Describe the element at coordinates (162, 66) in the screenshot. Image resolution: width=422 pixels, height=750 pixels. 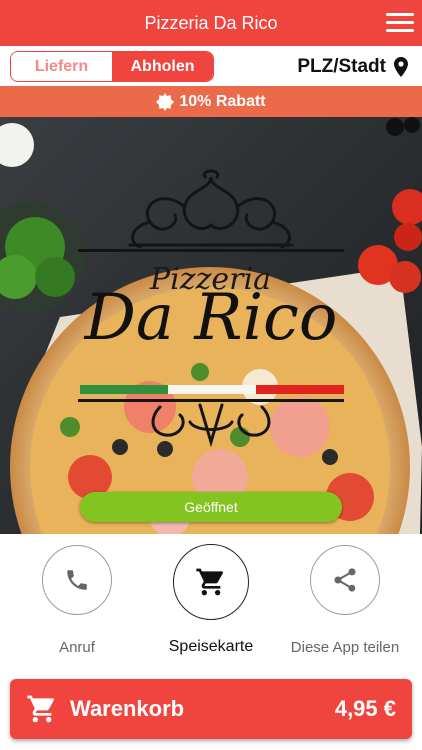
I see `tab-abholen: Abholen` at that location.